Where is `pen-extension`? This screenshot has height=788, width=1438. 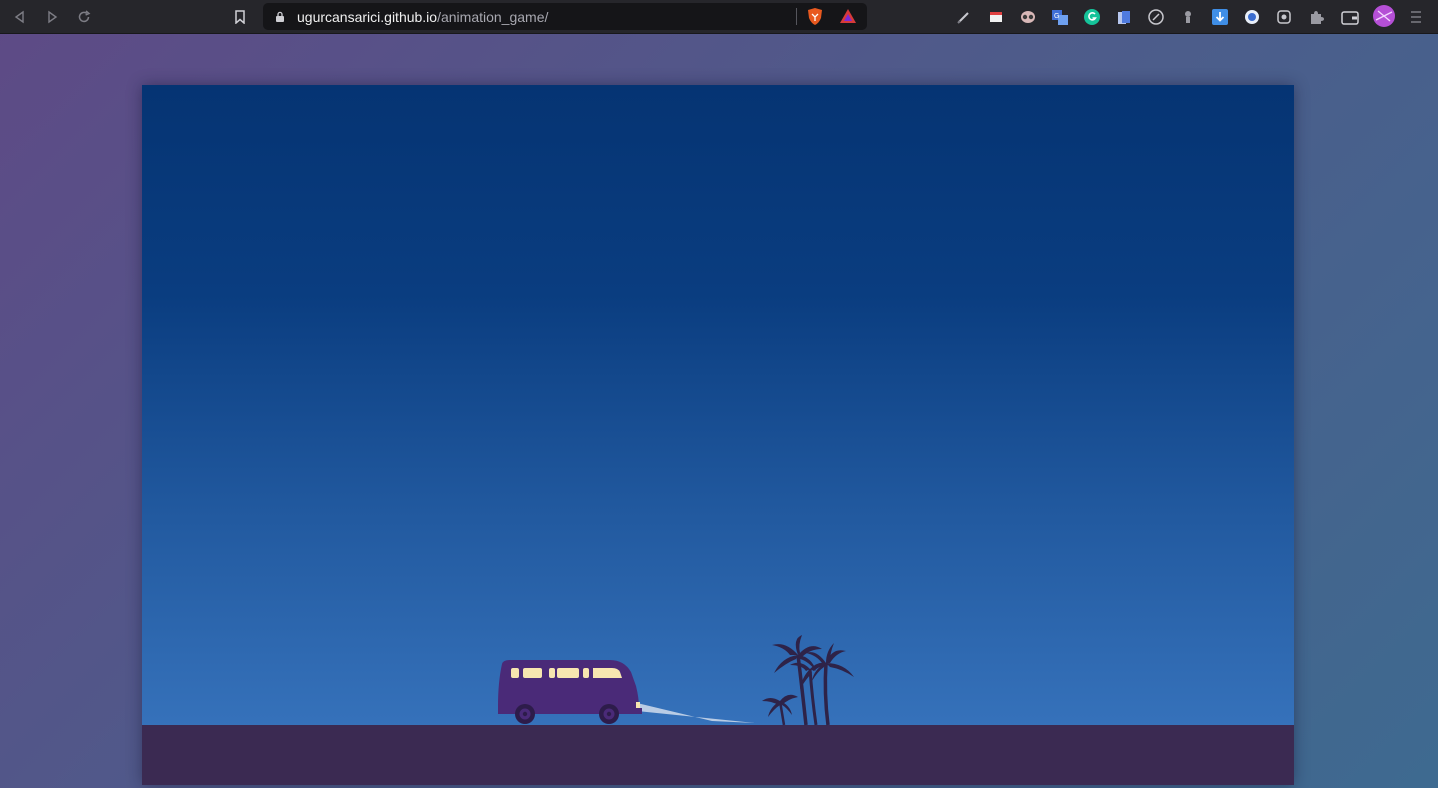
pen-extension is located at coordinates (964, 17).